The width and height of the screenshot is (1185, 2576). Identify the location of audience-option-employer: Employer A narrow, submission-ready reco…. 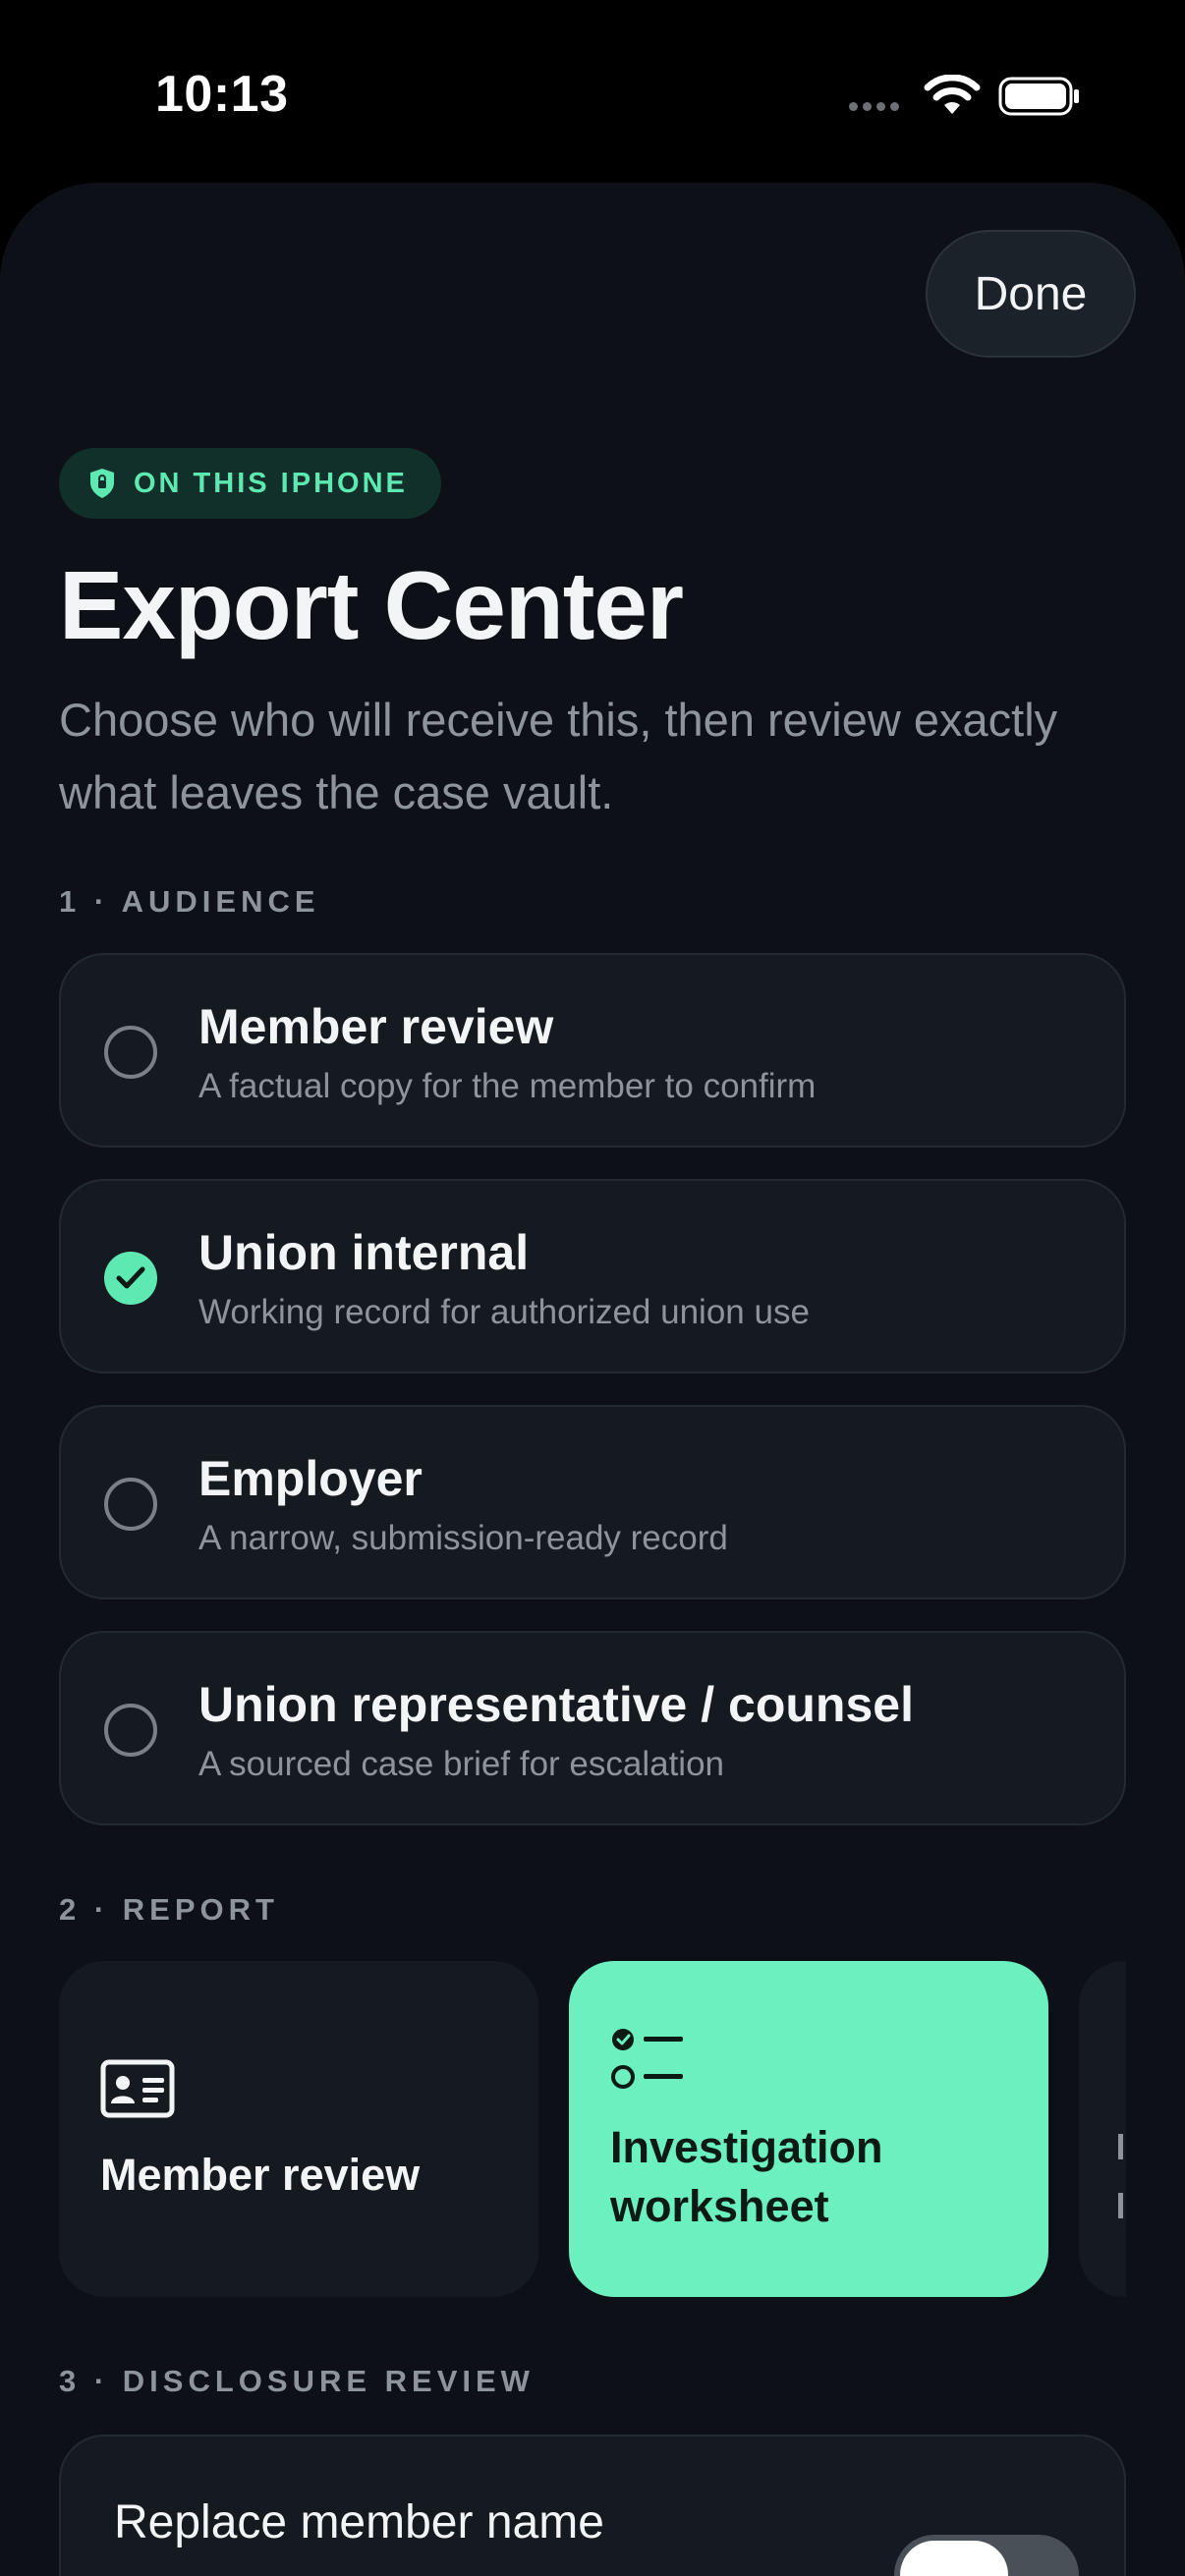
(592, 1502).